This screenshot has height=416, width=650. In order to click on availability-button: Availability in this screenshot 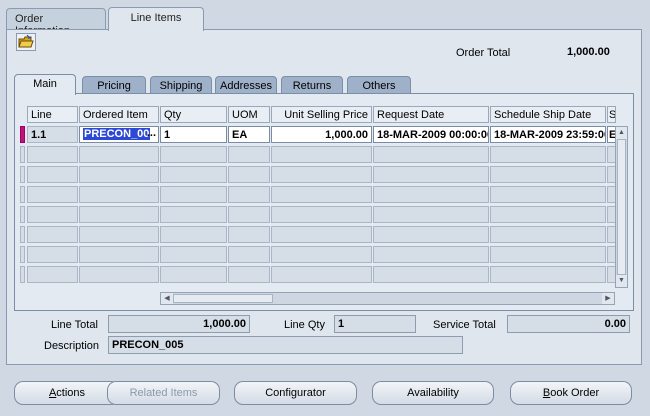, I will do `click(433, 393)`.